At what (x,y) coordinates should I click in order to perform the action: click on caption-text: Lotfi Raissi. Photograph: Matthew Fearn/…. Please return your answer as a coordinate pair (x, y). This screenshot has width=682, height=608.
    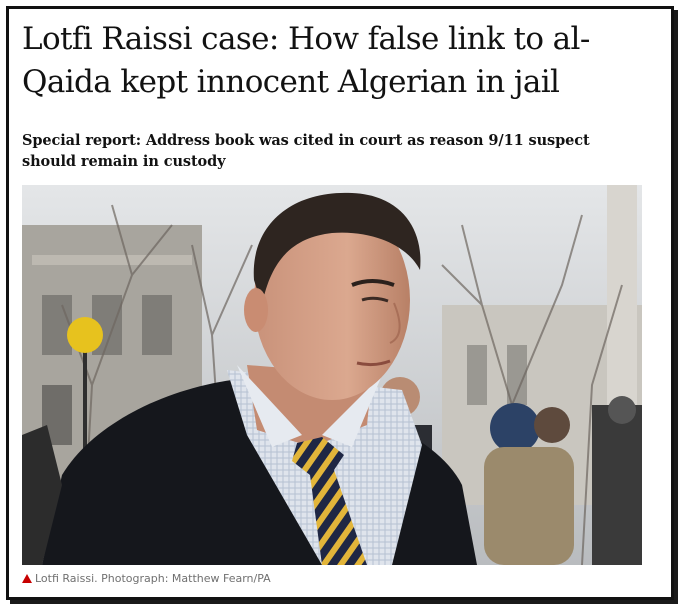
    Looking at the image, I should click on (153, 578).